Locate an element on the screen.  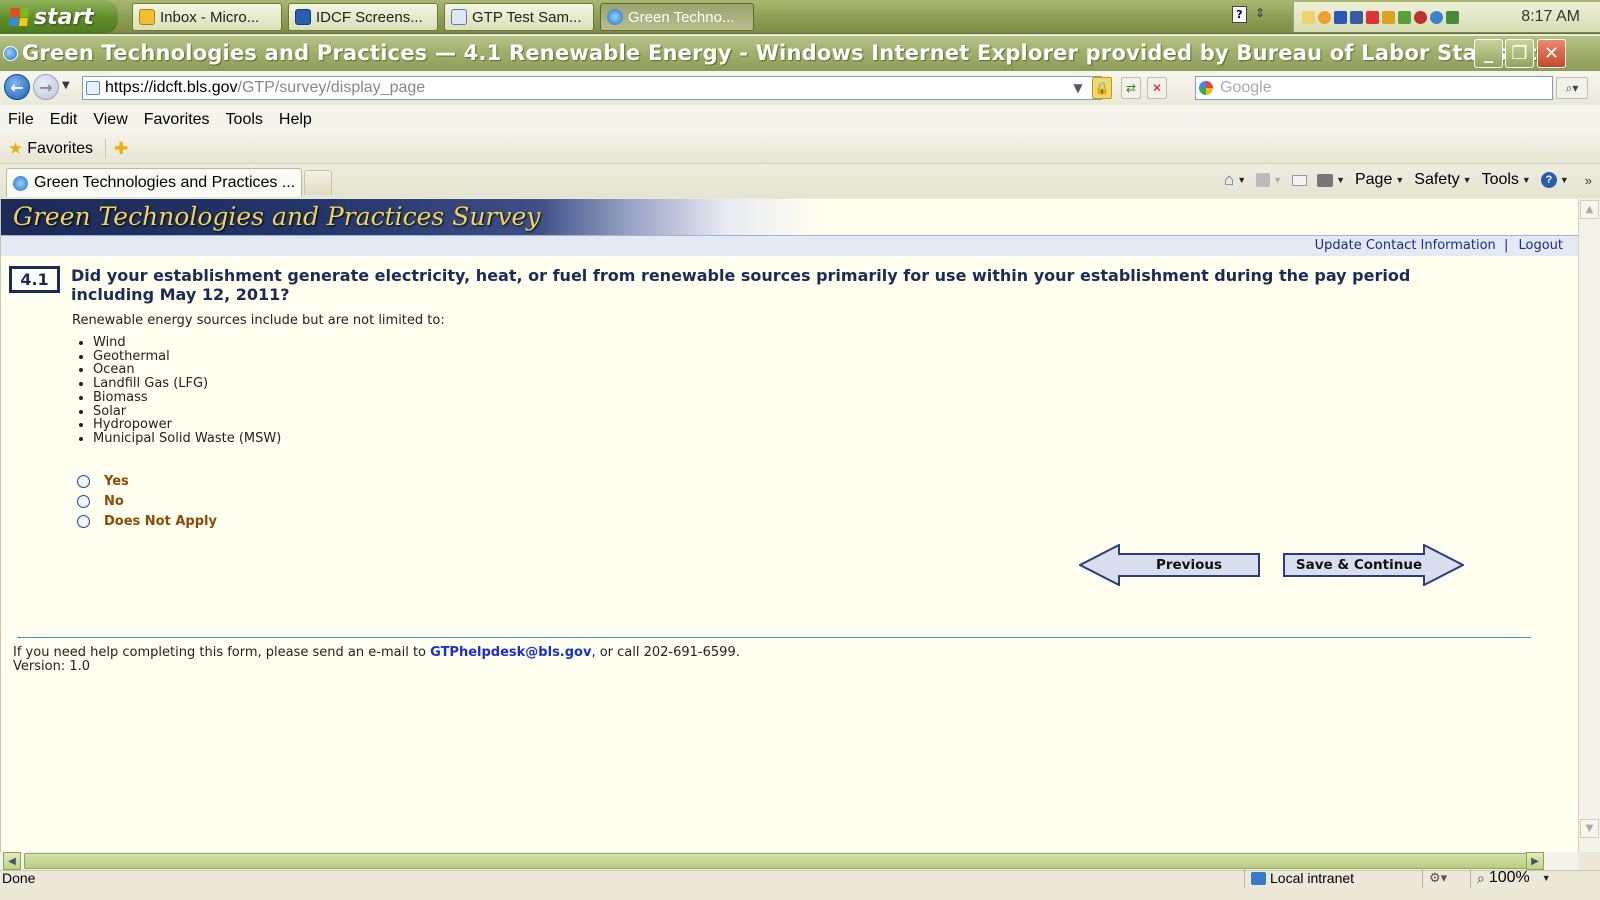
page-menu: Page ▼ is located at coordinates (1379, 180).